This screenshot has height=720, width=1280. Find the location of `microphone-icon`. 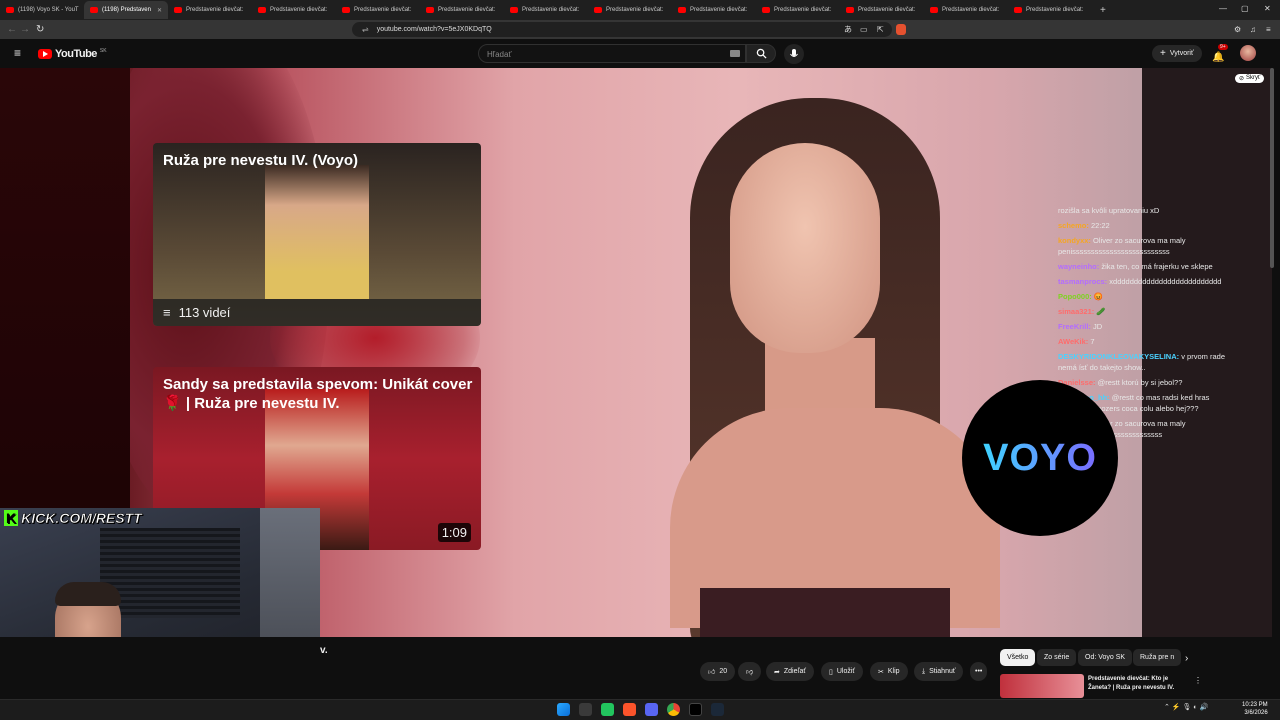

microphone-icon is located at coordinates (794, 52).